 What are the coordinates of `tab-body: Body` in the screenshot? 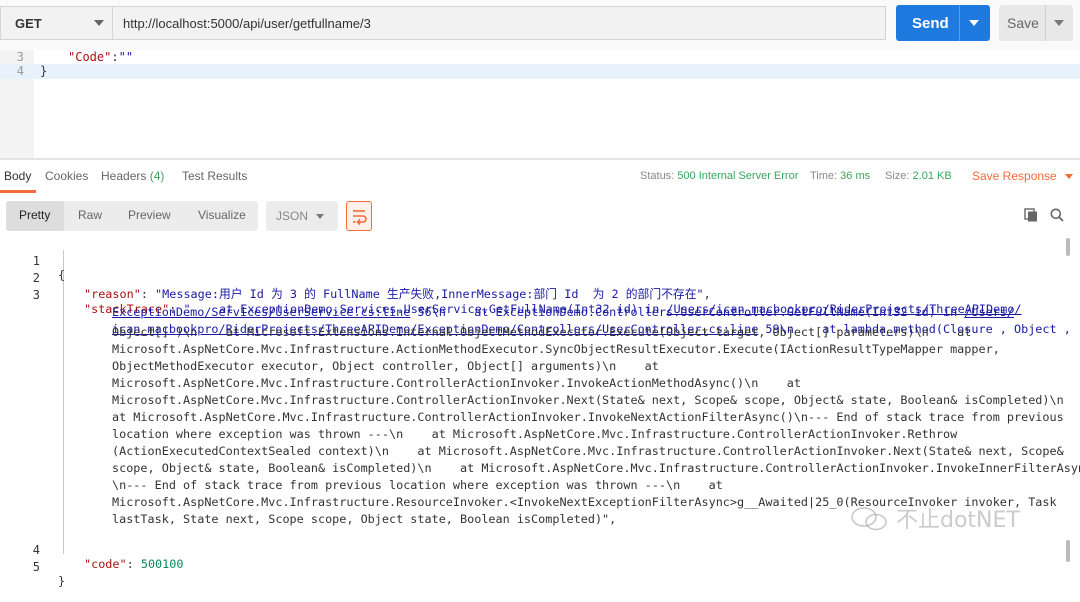 It's located at (17, 176).